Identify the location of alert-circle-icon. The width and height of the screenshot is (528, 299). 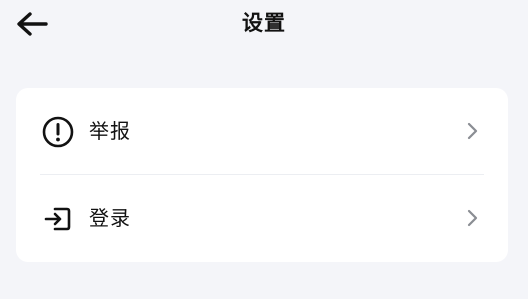
(58, 132).